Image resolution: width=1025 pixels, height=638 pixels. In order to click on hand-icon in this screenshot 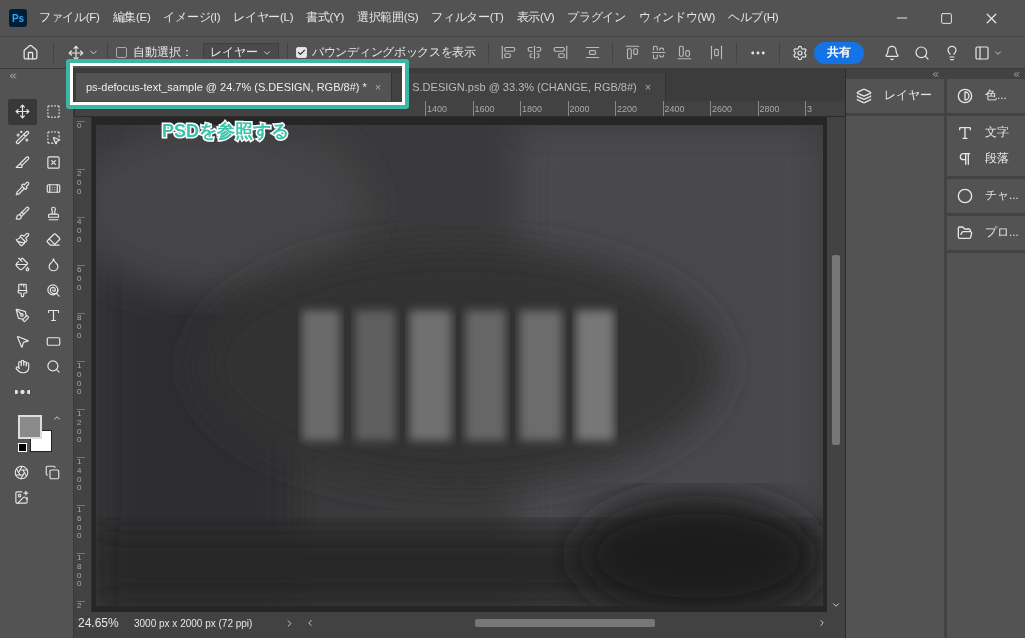, I will do `click(22, 367)`.